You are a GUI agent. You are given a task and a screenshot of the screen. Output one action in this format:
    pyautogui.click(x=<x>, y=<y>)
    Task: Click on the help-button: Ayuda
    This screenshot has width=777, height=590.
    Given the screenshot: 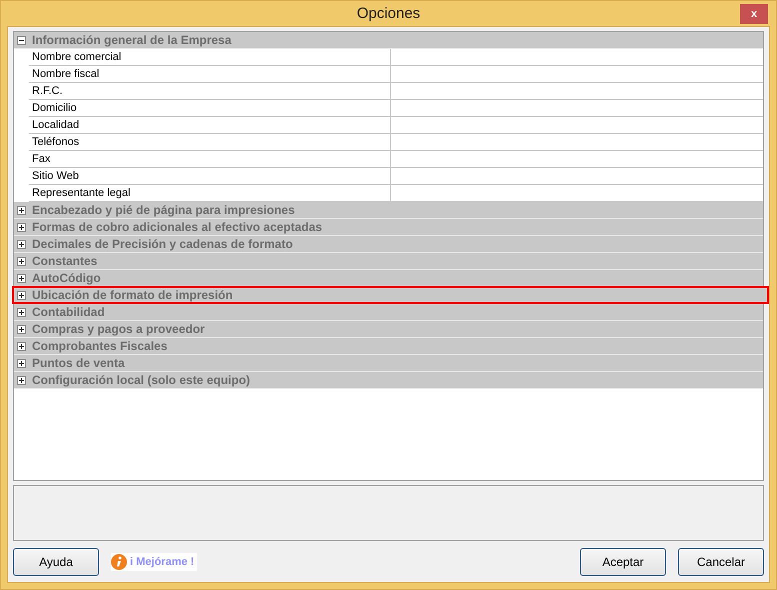 What is the action you would take?
    pyautogui.click(x=56, y=562)
    